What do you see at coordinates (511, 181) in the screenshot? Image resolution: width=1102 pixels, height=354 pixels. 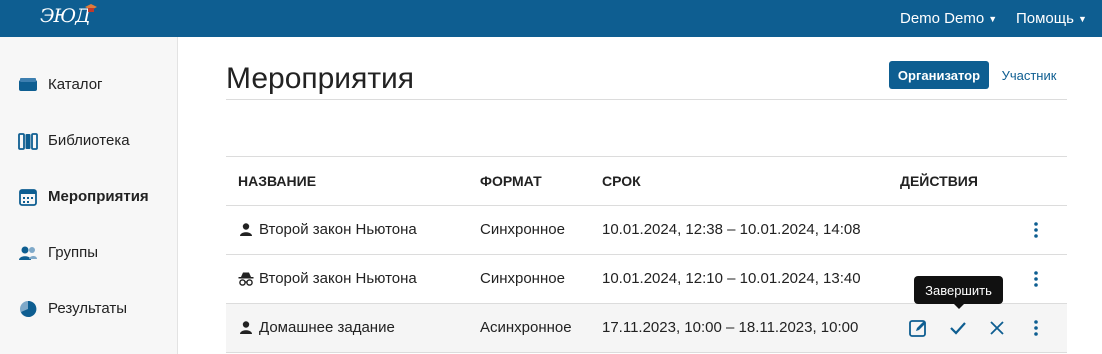 I see `column-header-format: ФОРМАТ` at bounding box center [511, 181].